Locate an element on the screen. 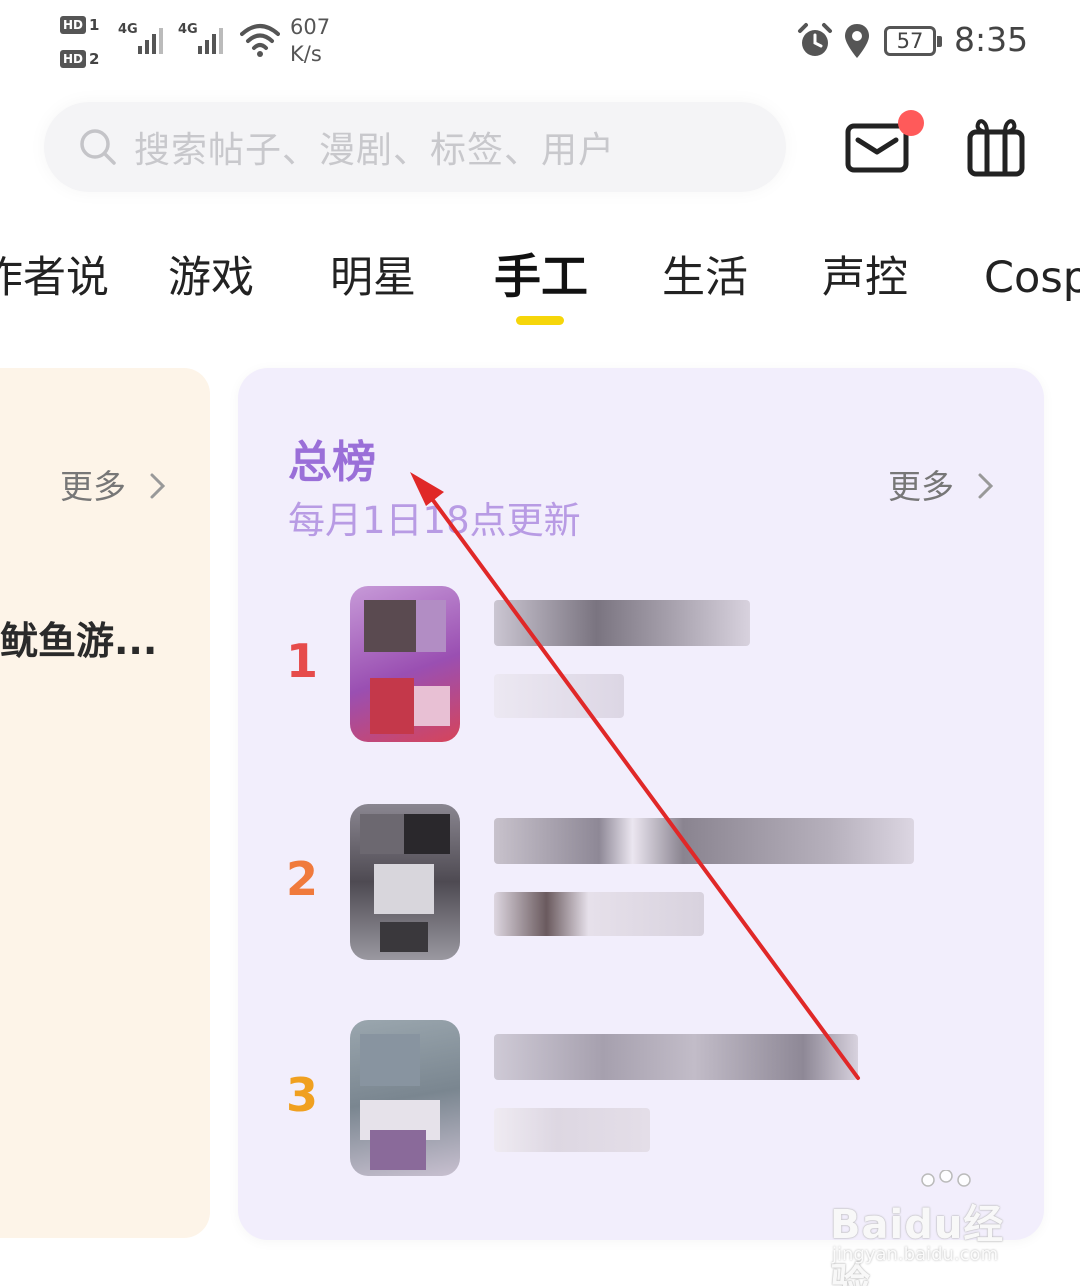 The image size is (1080, 1286). network-speed: 607 K/s is located at coordinates (310, 41).